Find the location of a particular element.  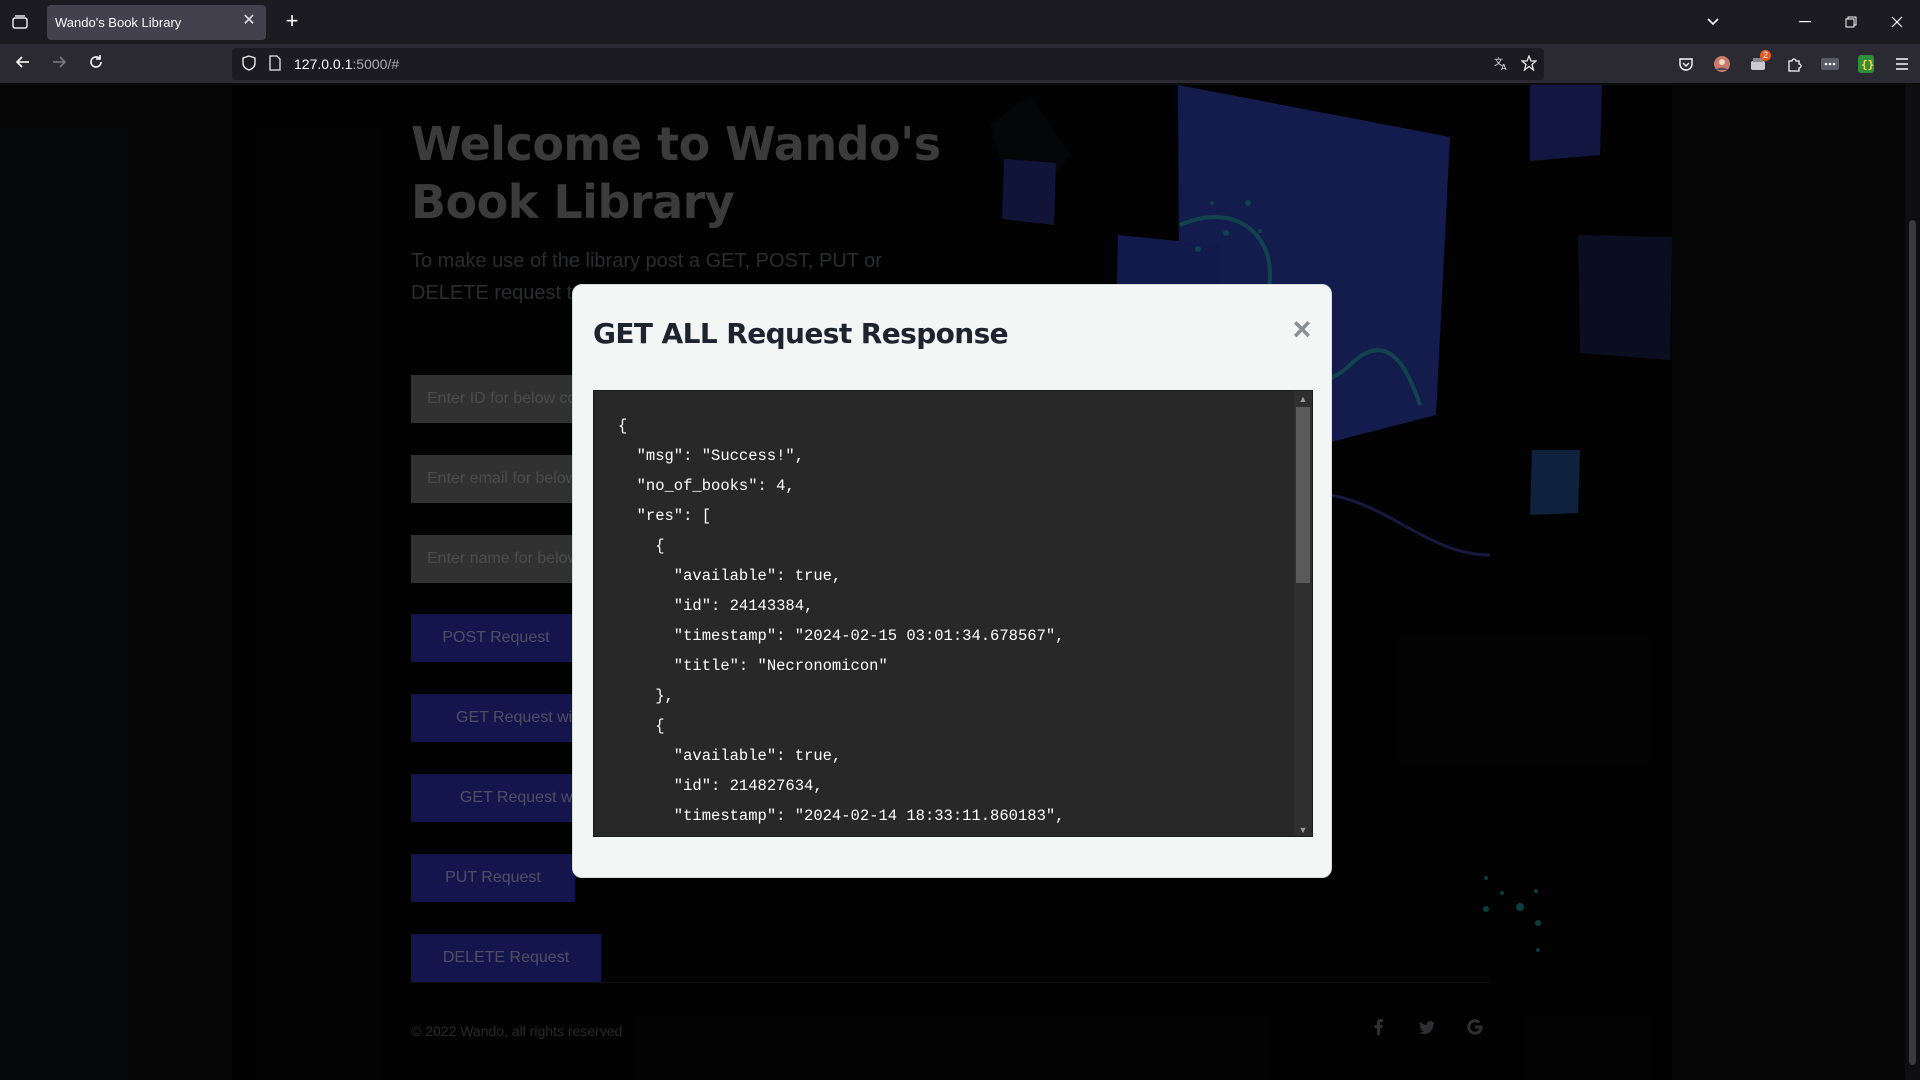

svg-text: A is located at coordinates (1504, 67).